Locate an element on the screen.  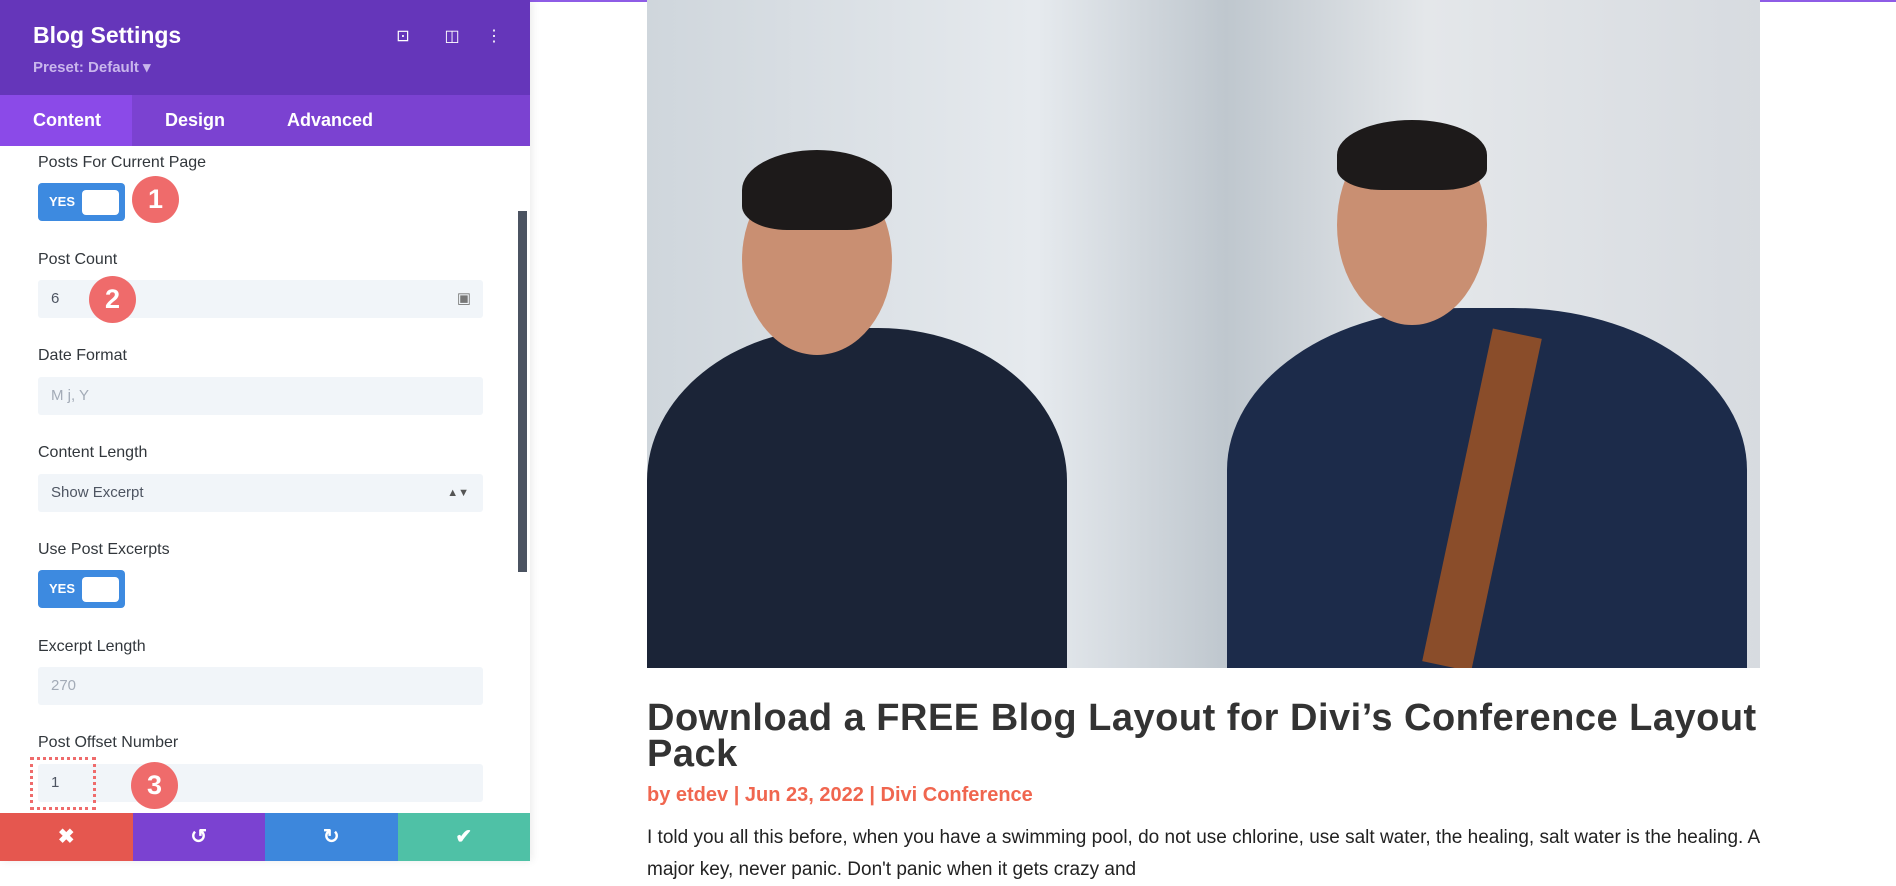
scrollbar is located at coordinates (522, 391).